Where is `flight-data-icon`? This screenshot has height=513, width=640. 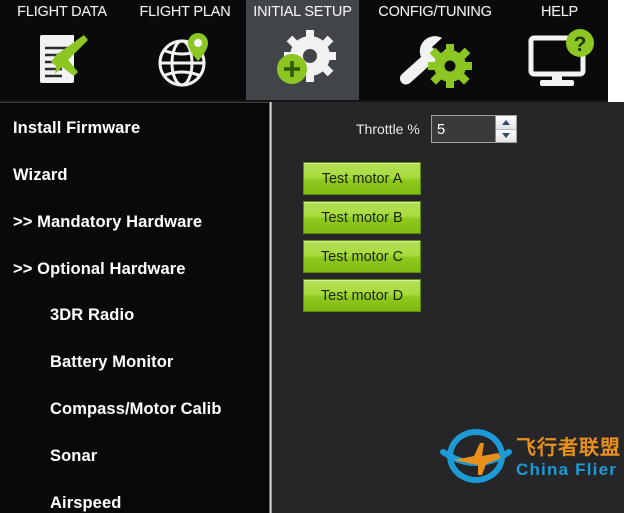 flight-data-icon is located at coordinates (62, 60).